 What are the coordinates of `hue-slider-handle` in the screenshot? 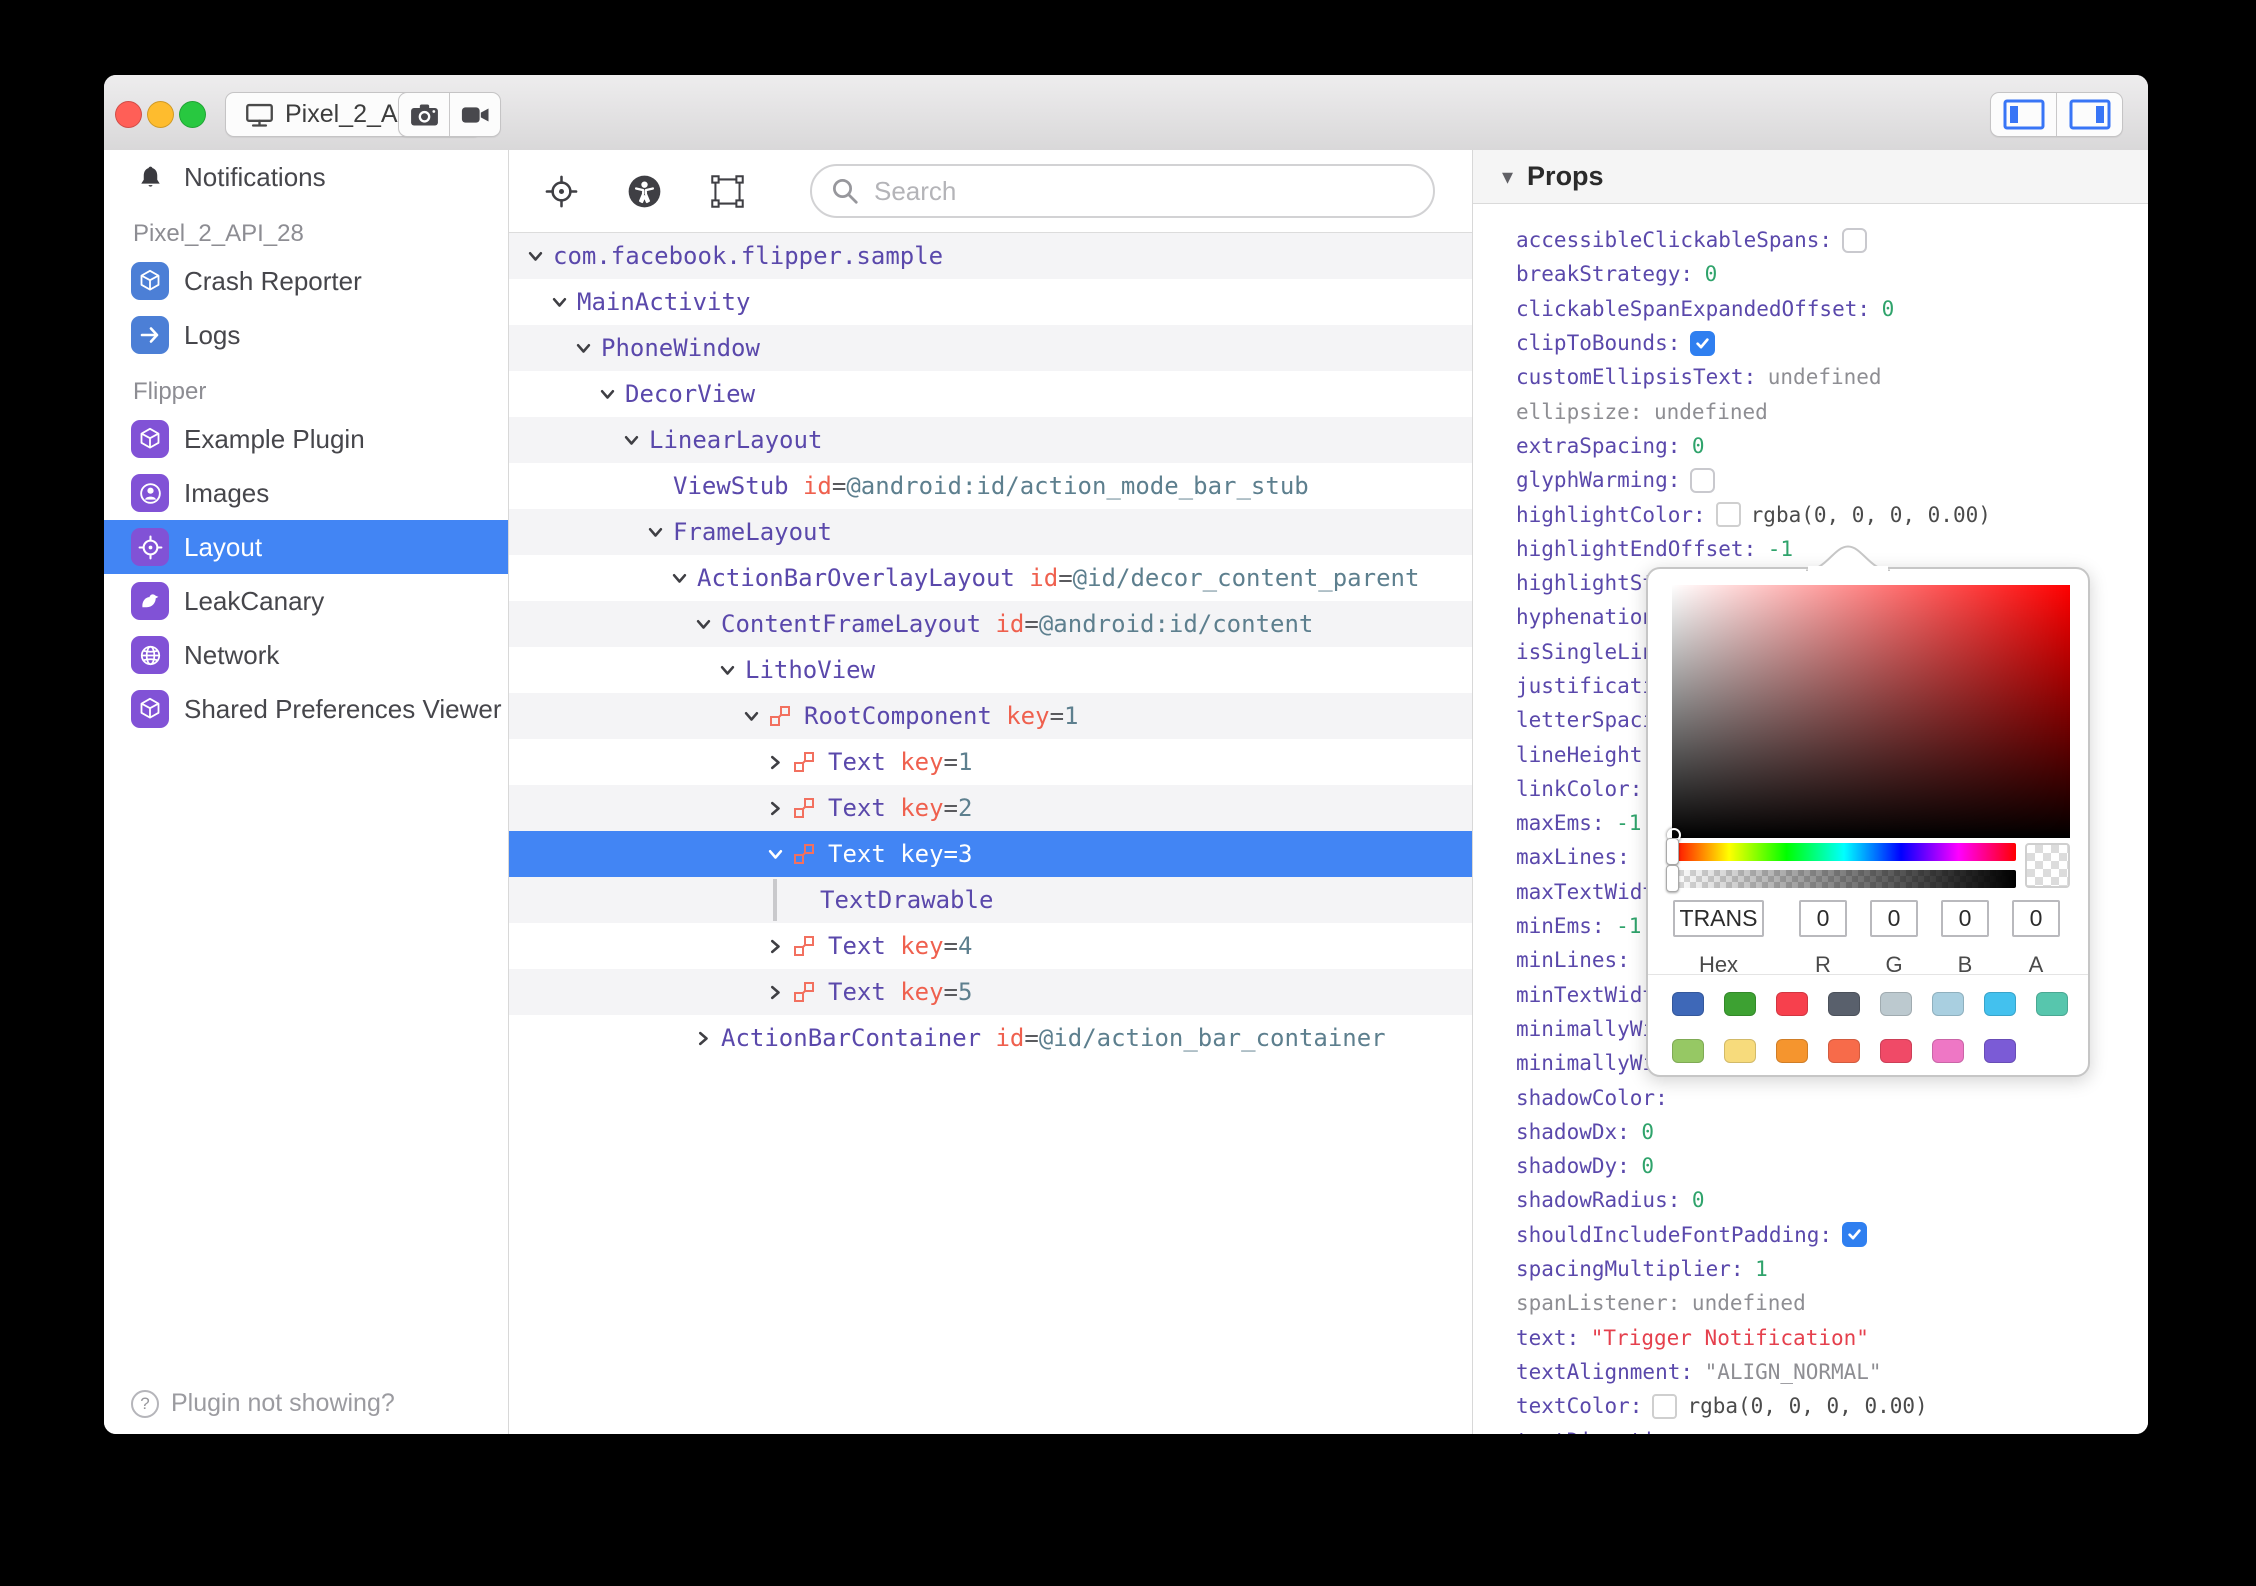 It's located at (1672, 851).